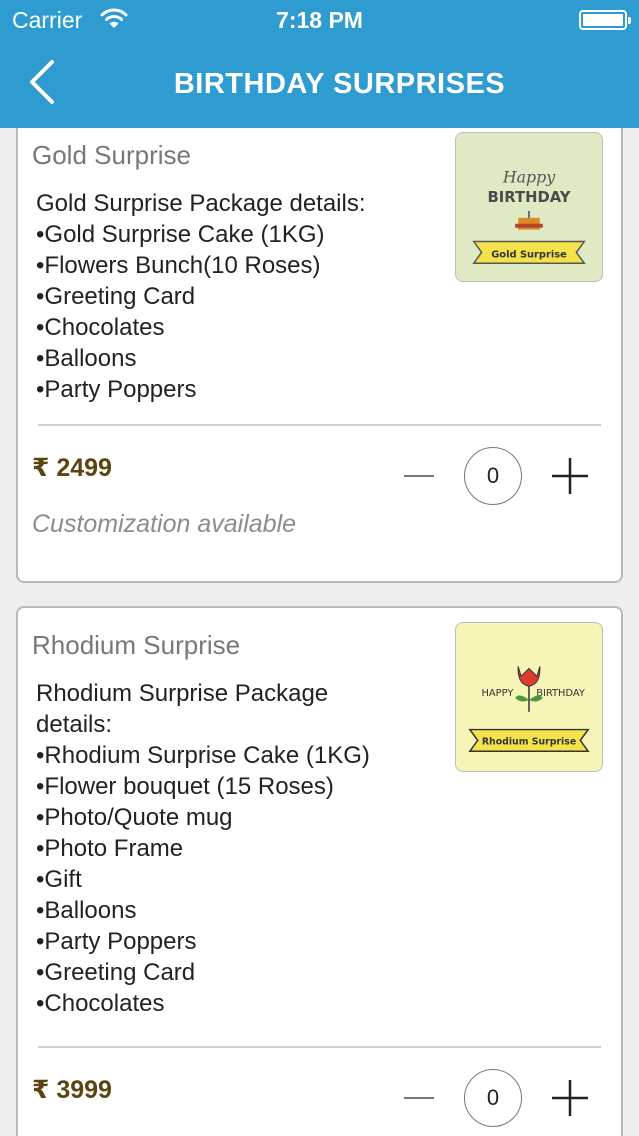 The height and width of the screenshot is (1136, 639). I want to click on birthday-card-image: HAPPY BIRTHDAY Rhodium Surprise, so click(529, 709).